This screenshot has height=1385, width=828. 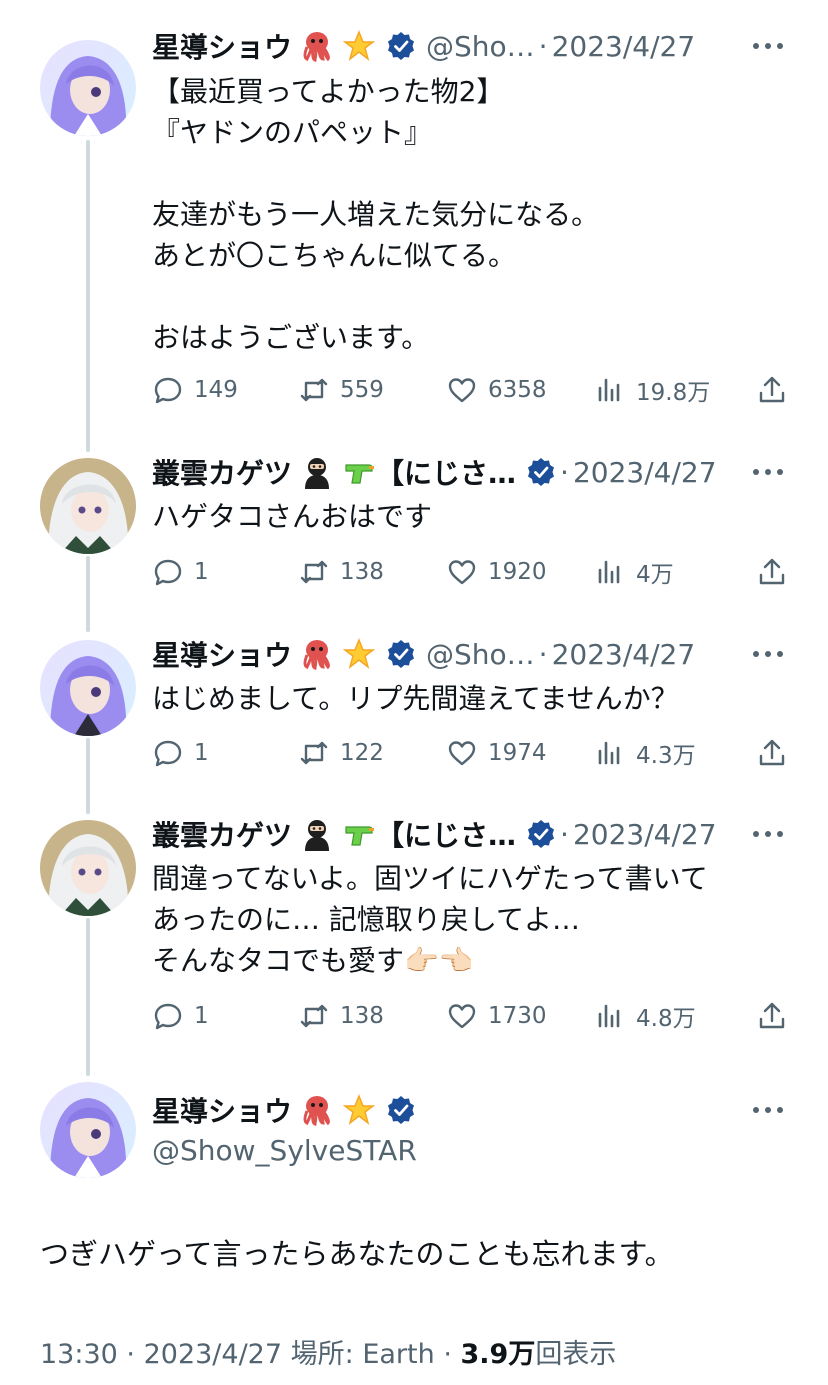 What do you see at coordinates (362, 1016) in the screenshot?
I see `retweet-count: 138` at bounding box center [362, 1016].